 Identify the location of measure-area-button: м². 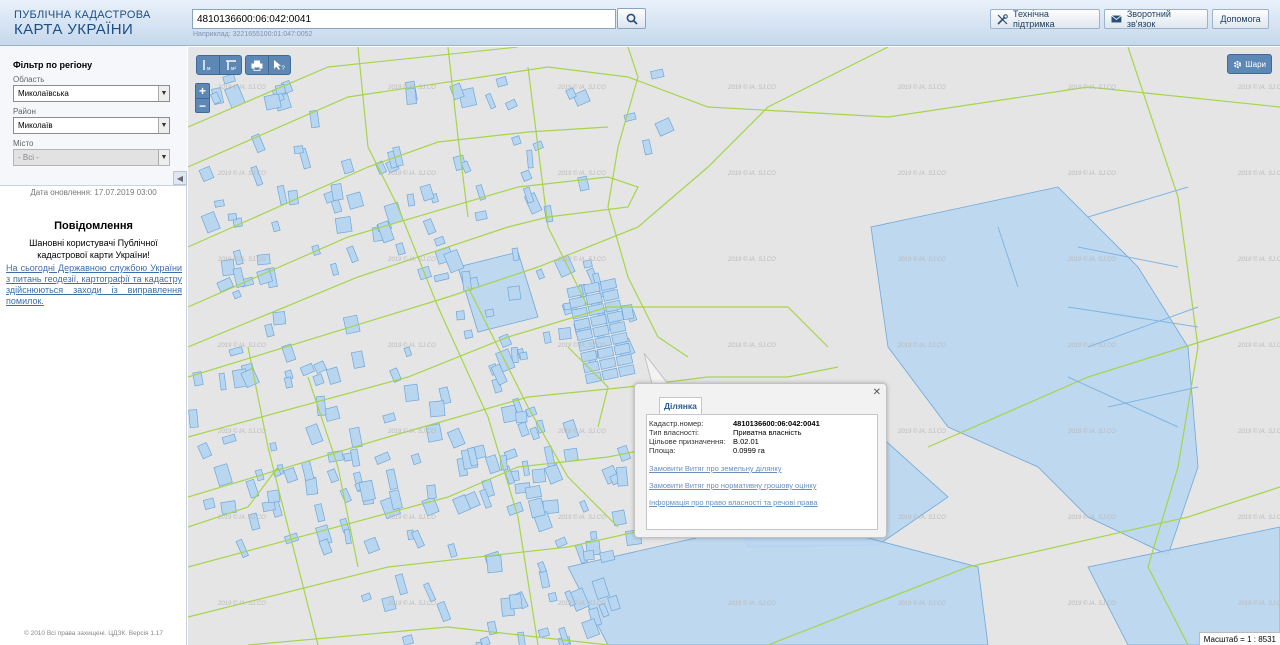
(230, 65).